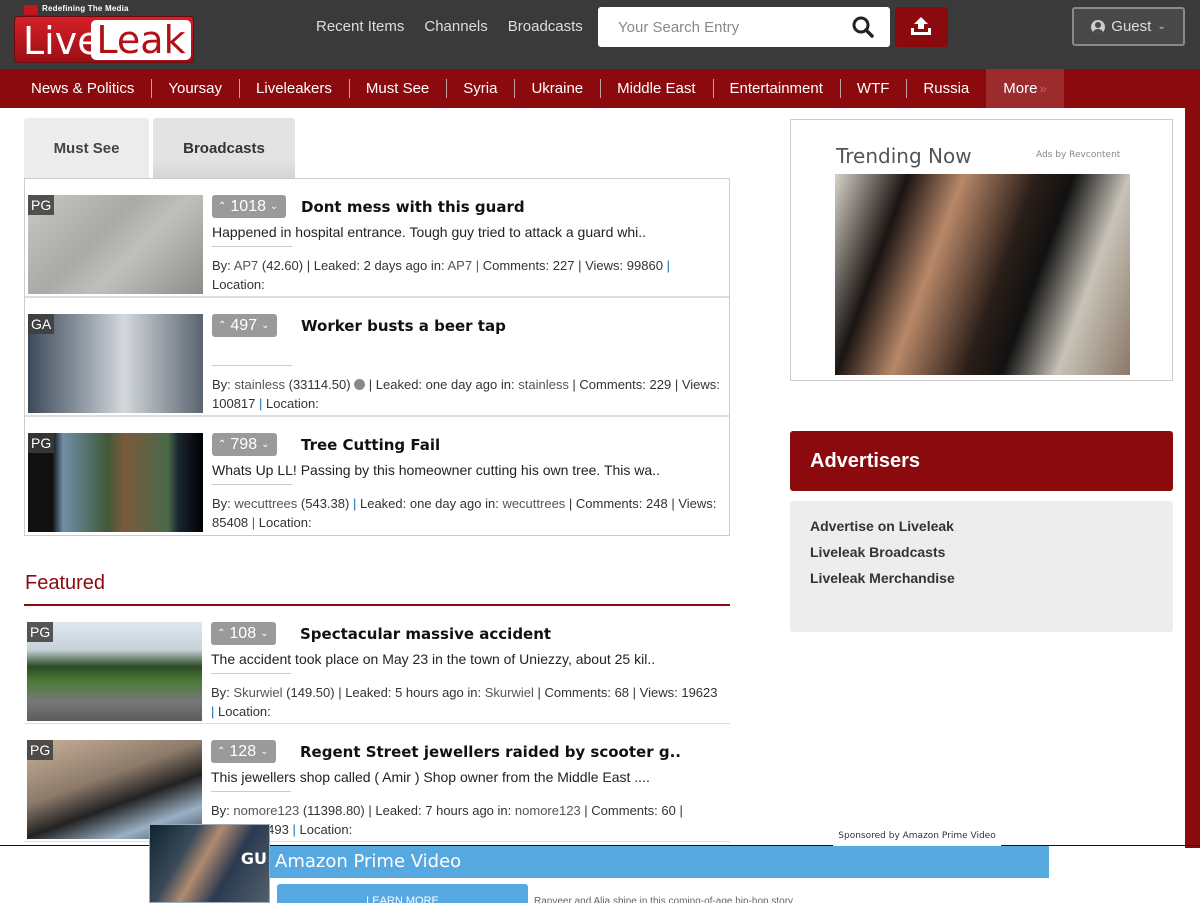 The image size is (1200, 903). I want to click on liveleak-logo: Redefining The Media Live Leak, so click(104, 33).